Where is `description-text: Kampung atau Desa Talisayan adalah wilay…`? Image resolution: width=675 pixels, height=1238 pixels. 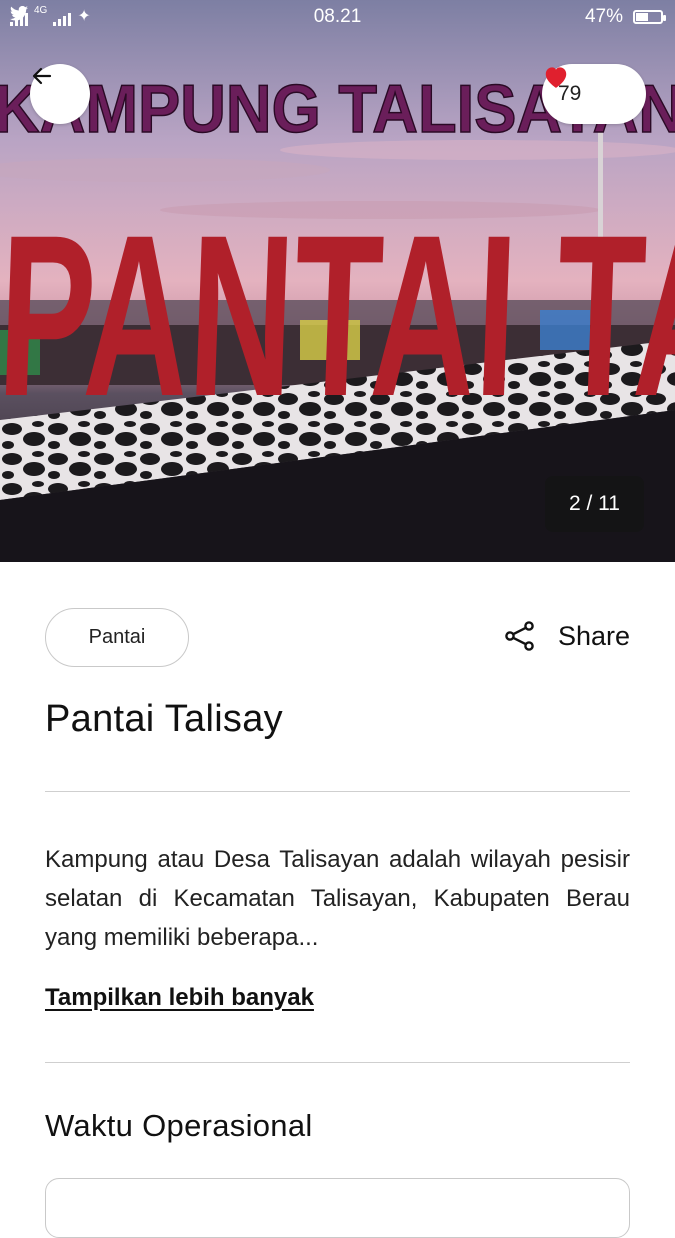
description-text: Kampung atau Desa Talisayan adalah wilay… is located at coordinates (337, 898).